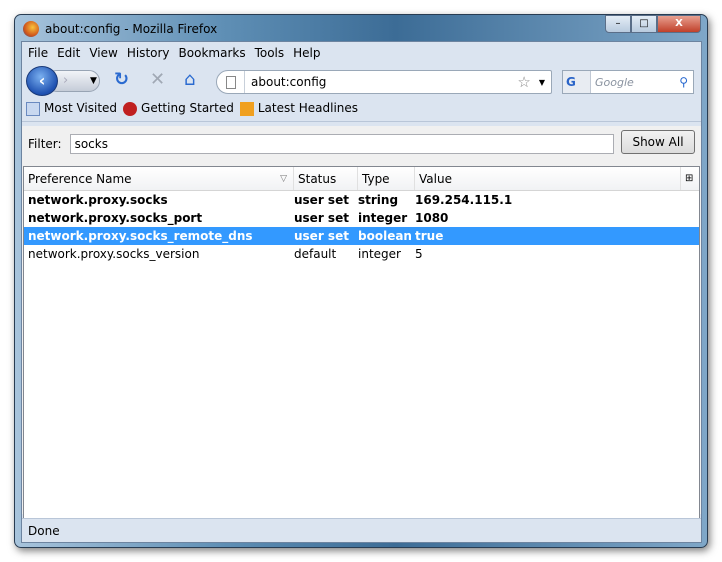  I want to click on bookmark-label: Getting Started, so click(187, 108).